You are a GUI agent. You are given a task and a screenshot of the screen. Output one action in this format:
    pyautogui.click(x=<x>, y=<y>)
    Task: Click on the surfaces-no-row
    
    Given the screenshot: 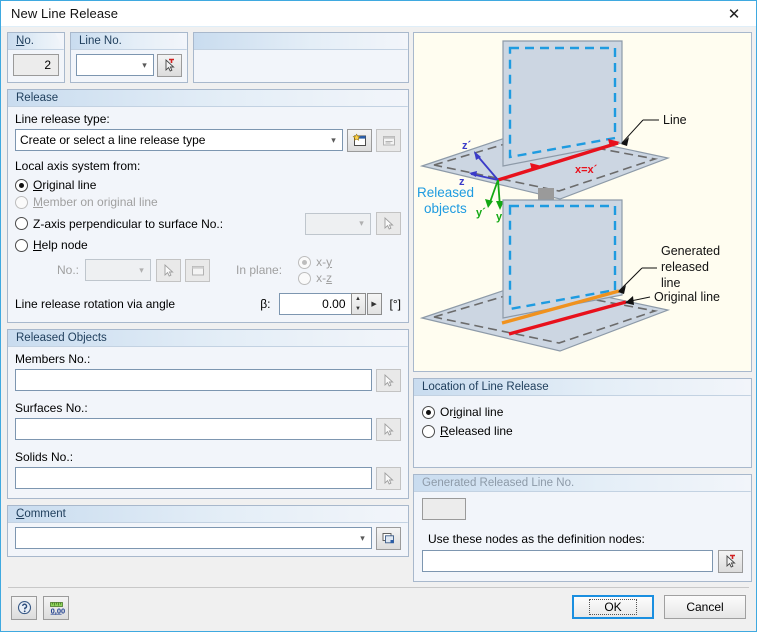 What is the action you would take?
    pyautogui.click(x=208, y=429)
    